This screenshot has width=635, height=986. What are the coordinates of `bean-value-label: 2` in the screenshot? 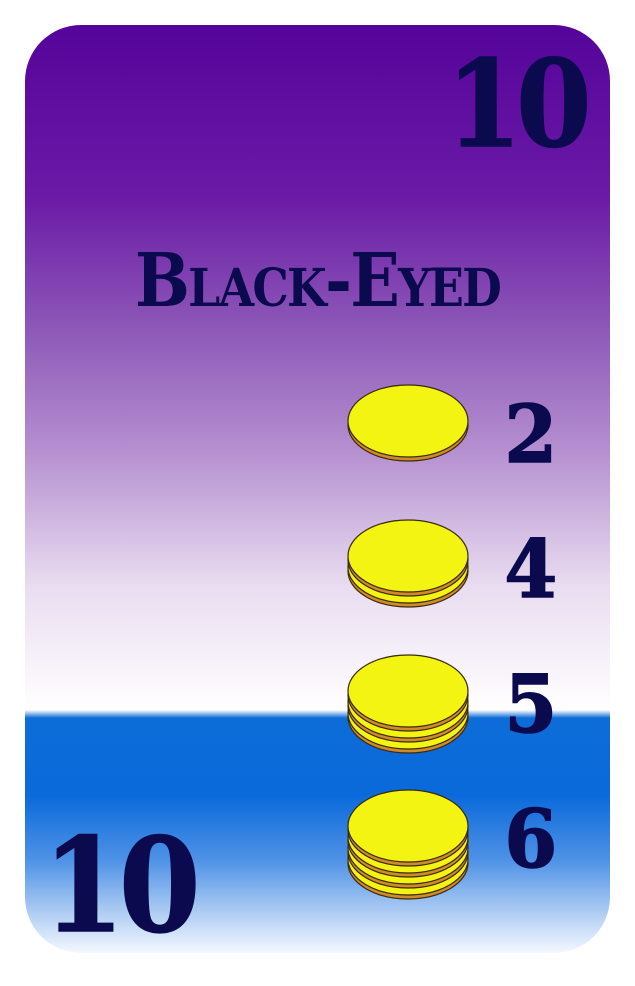 It's located at (531, 434).